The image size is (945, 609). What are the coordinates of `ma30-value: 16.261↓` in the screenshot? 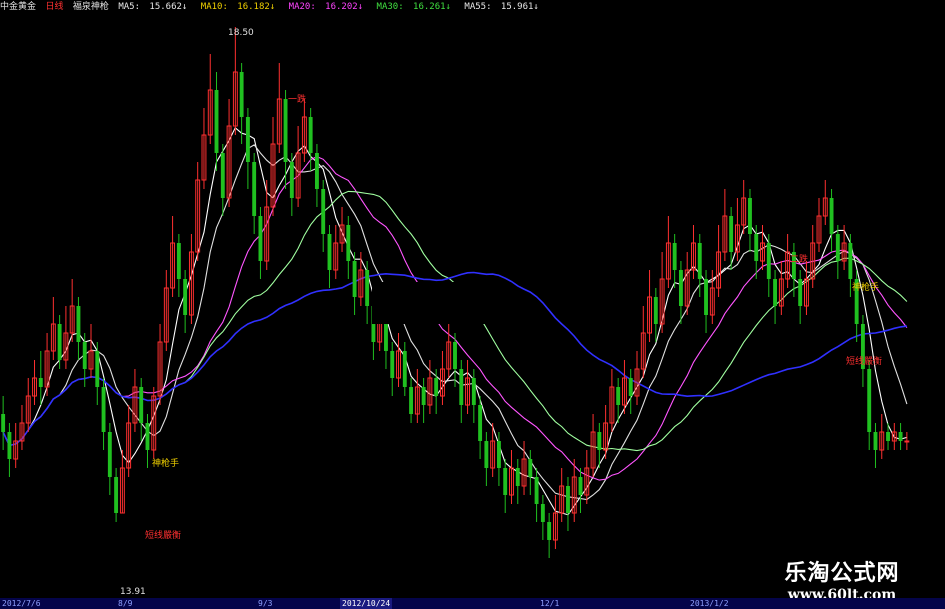 It's located at (432, 7).